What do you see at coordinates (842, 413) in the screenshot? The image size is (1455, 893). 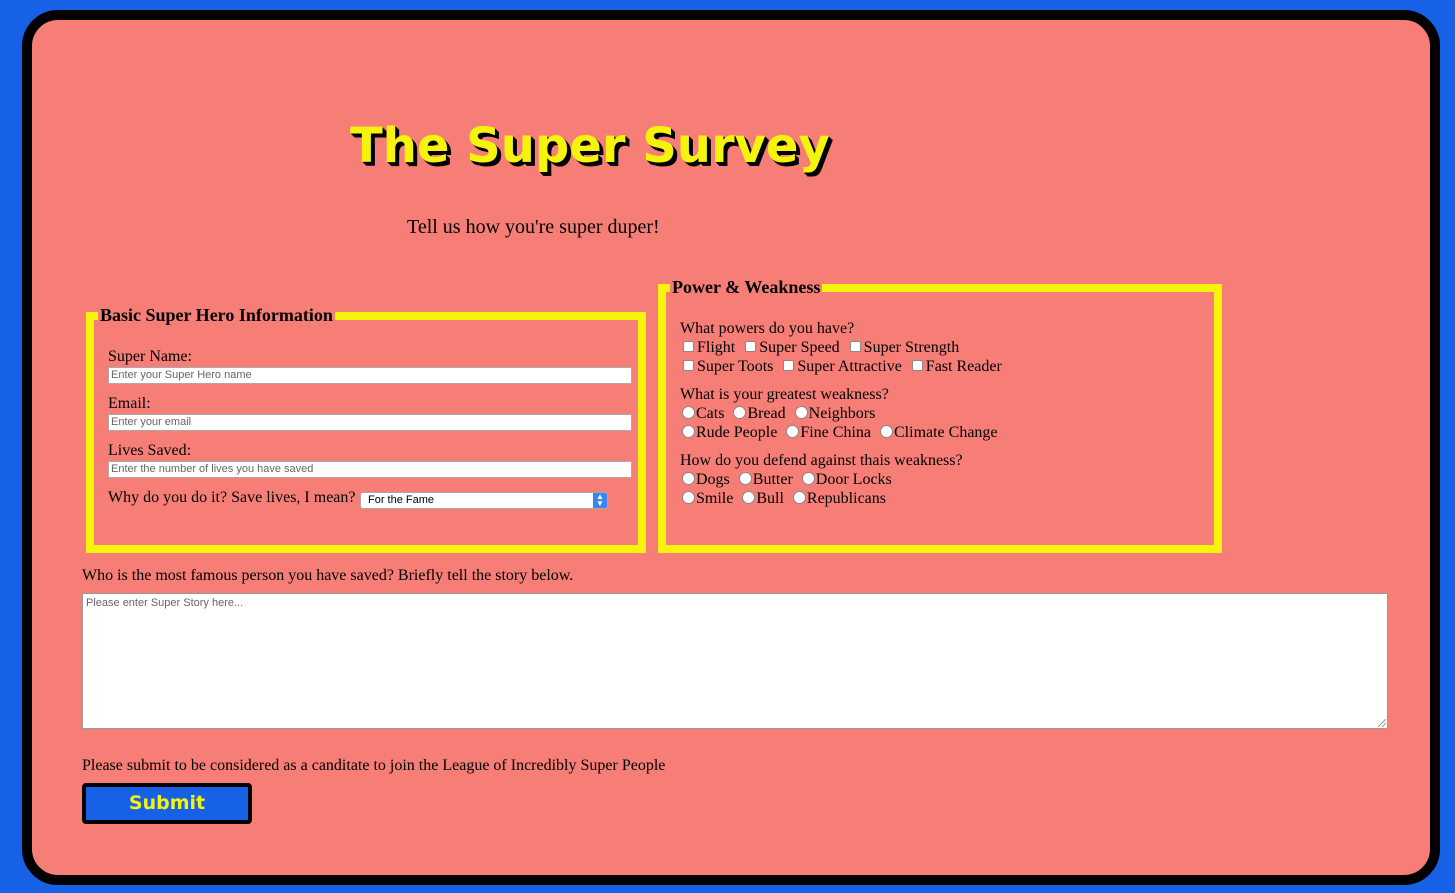 I see `option-label: Neighbors` at bounding box center [842, 413].